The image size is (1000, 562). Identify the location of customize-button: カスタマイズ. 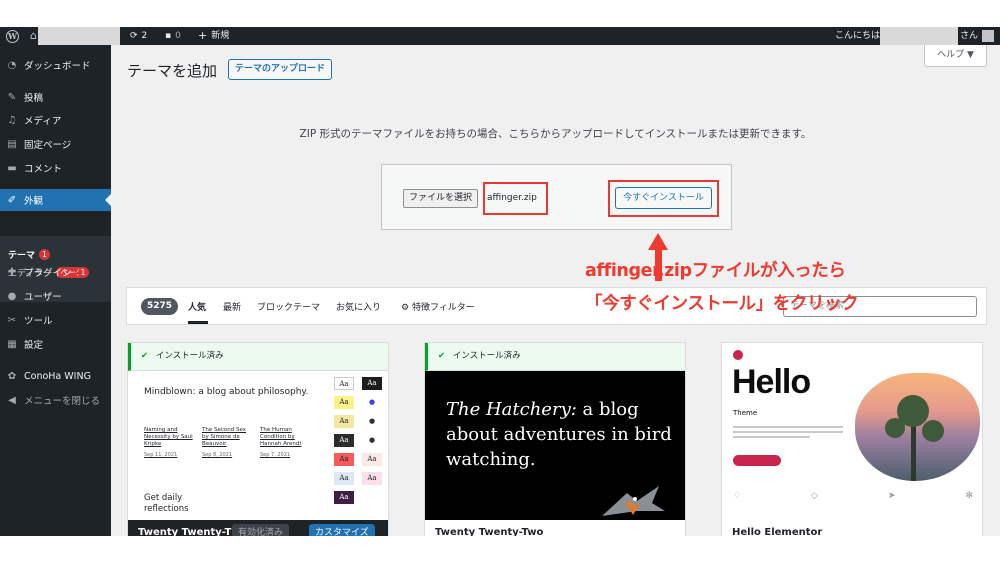
(342, 530).